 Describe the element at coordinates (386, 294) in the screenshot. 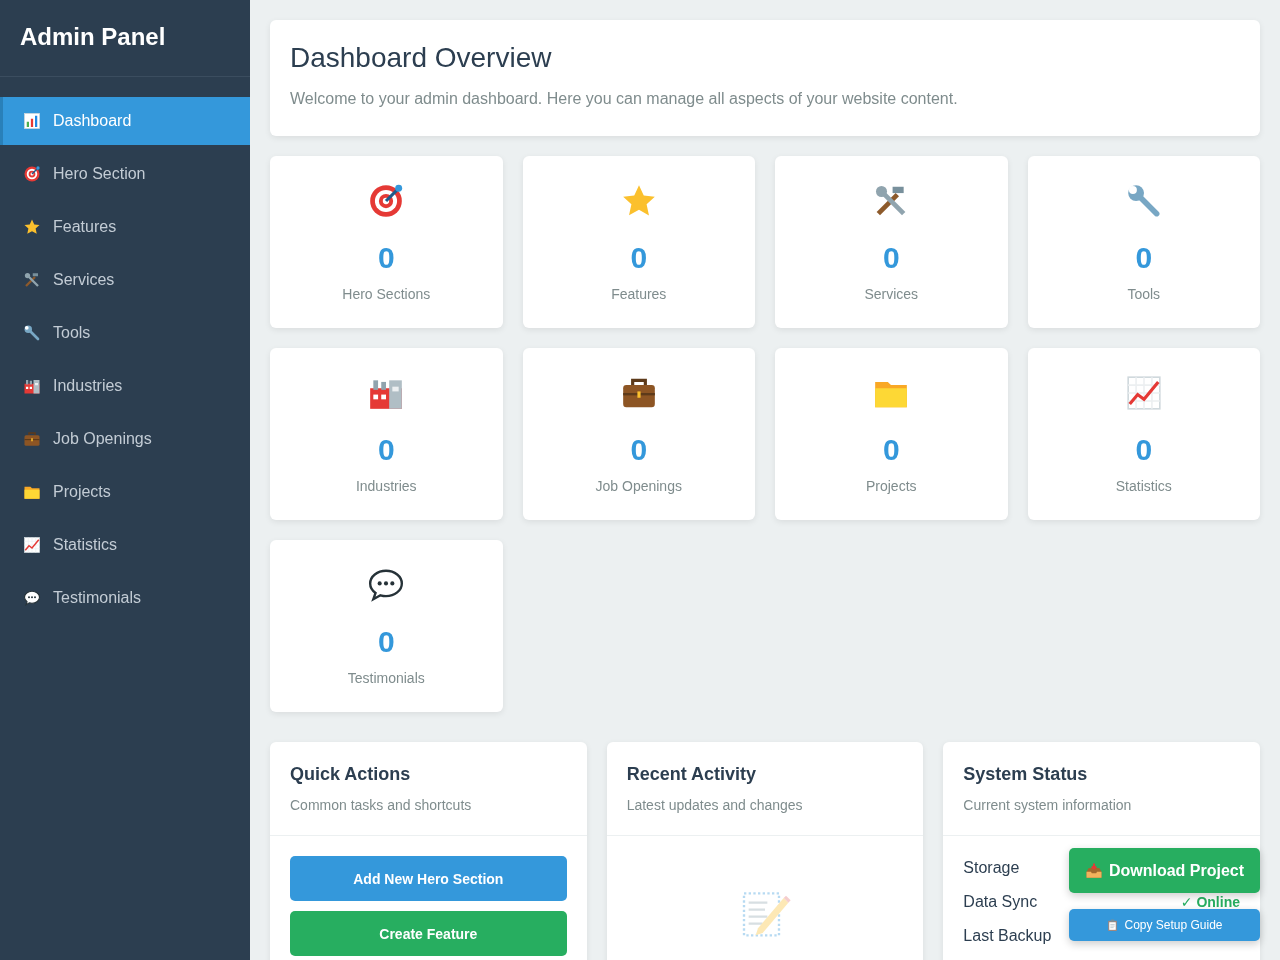

I see `stat-label: Hero Sections` at that location.